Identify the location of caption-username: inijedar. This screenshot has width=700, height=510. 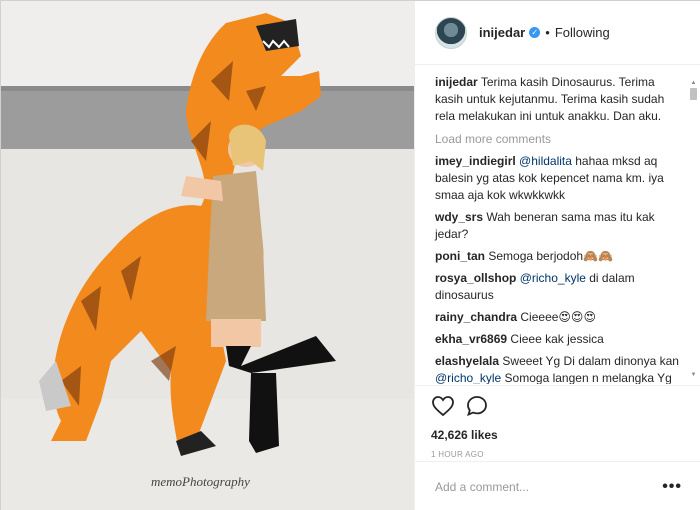
(456, 82).